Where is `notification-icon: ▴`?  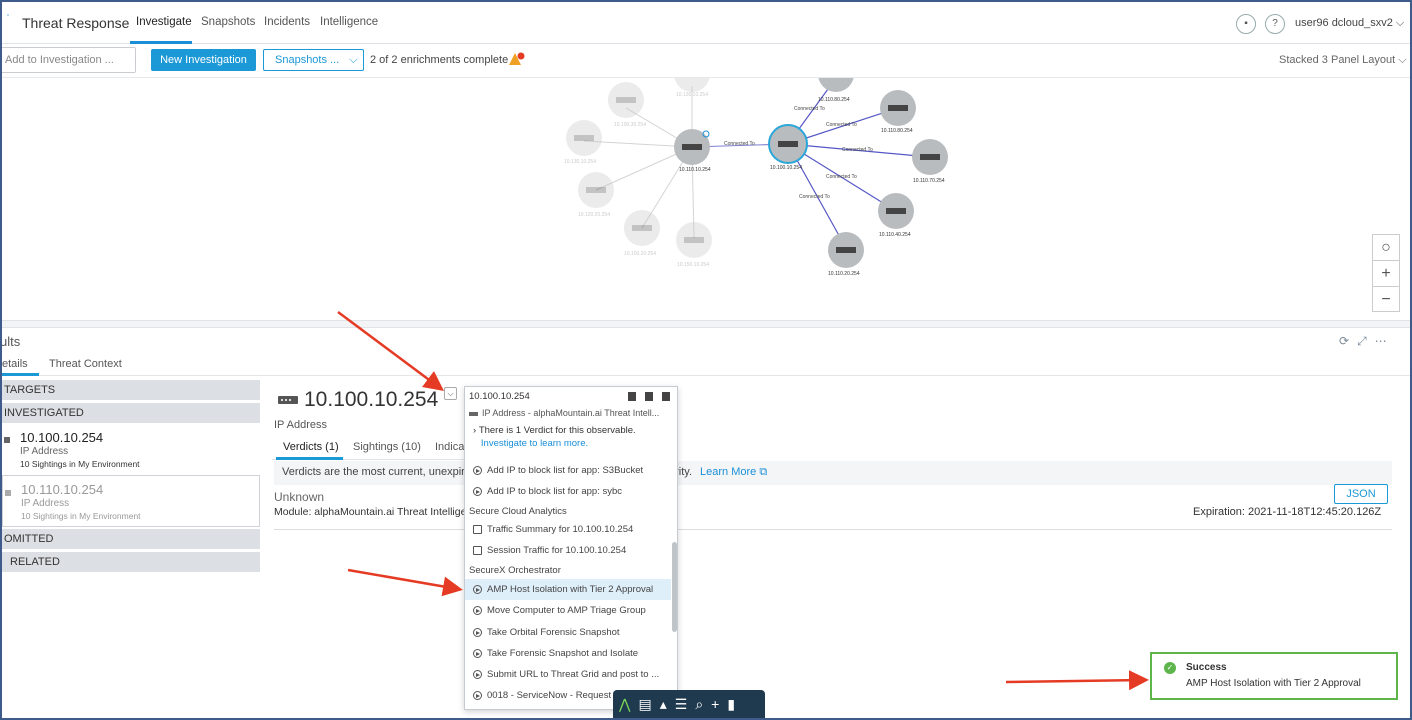
notification-icon: ▴ is located at coordinates (667, 704).